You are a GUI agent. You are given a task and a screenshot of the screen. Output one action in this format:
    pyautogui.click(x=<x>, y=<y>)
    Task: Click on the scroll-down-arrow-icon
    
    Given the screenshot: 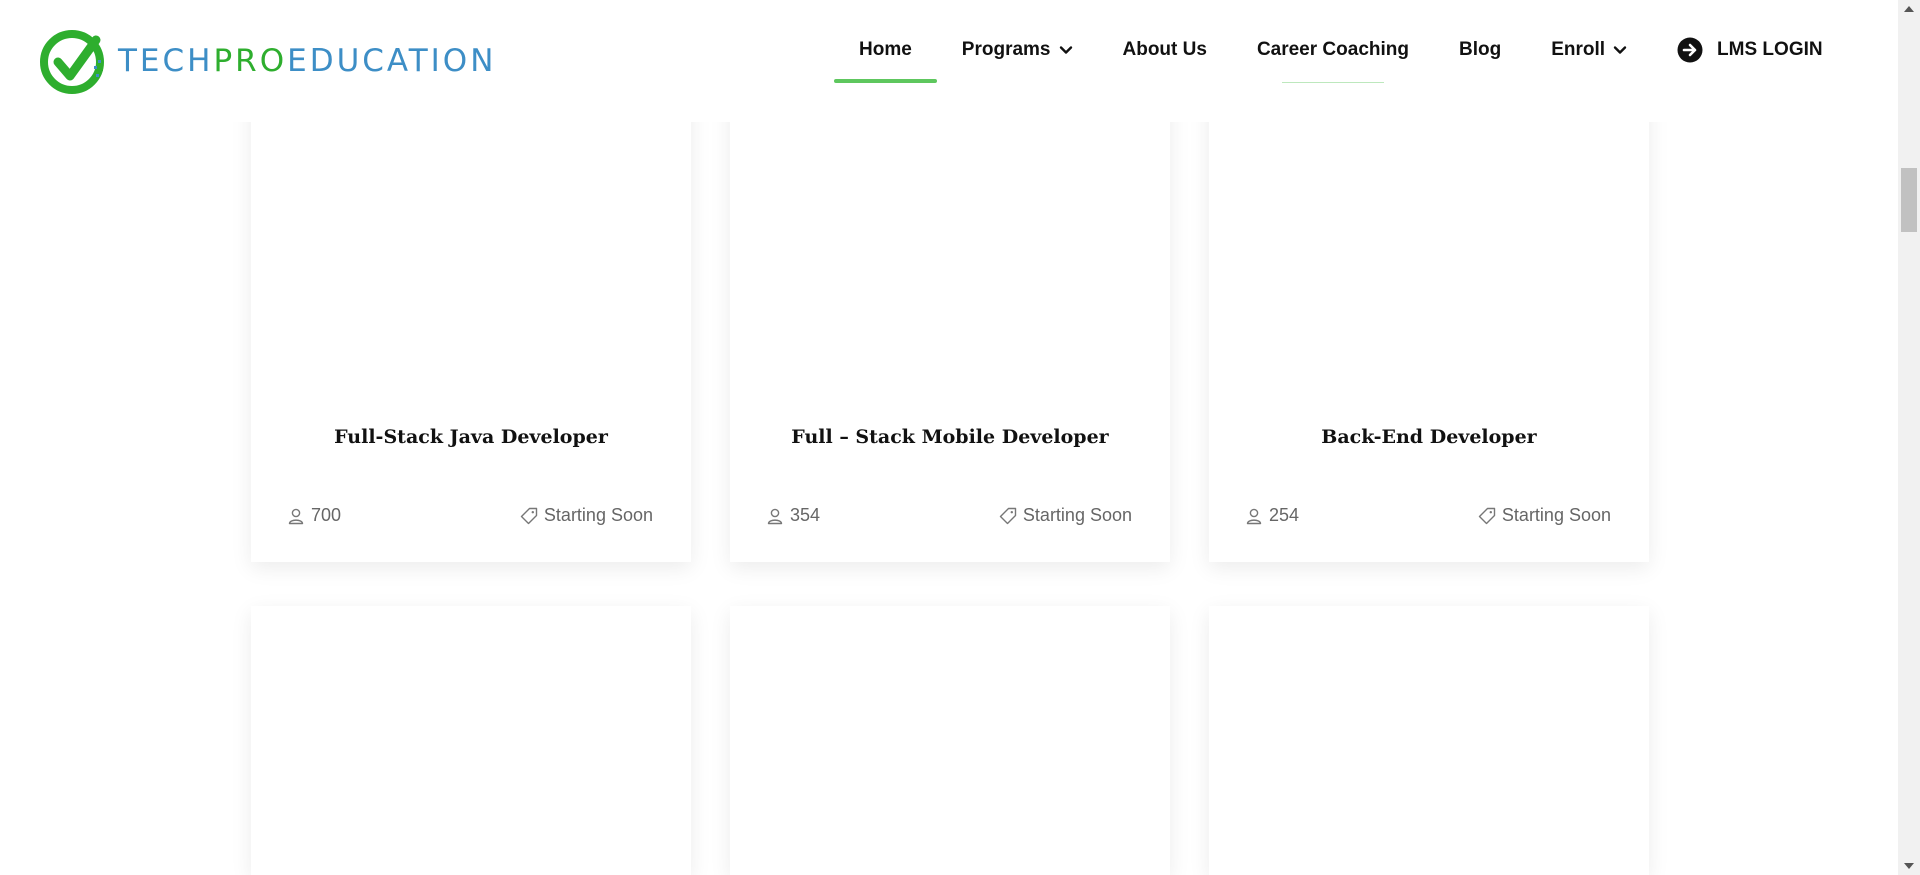 What is the action you would take?
    pyautogui.click(x=1909, y=866)
    